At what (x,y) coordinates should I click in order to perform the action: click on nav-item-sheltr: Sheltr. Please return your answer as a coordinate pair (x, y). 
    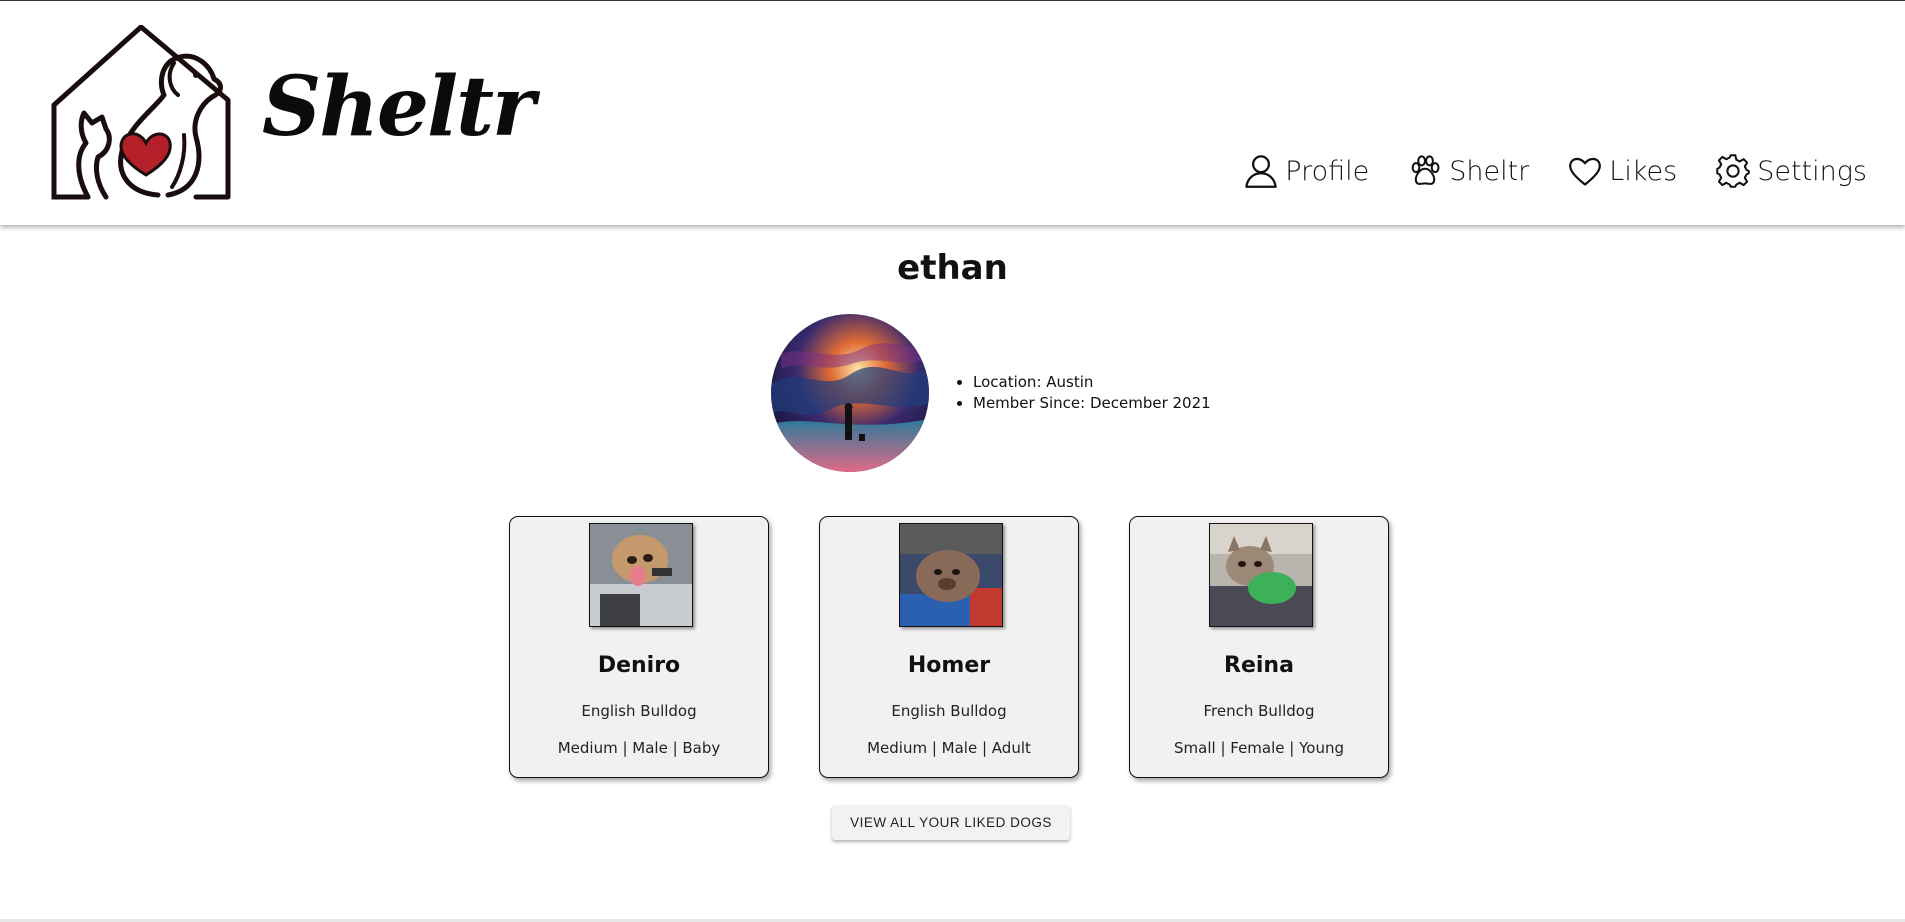
    Looking at the image, I should click on (1468, 171).